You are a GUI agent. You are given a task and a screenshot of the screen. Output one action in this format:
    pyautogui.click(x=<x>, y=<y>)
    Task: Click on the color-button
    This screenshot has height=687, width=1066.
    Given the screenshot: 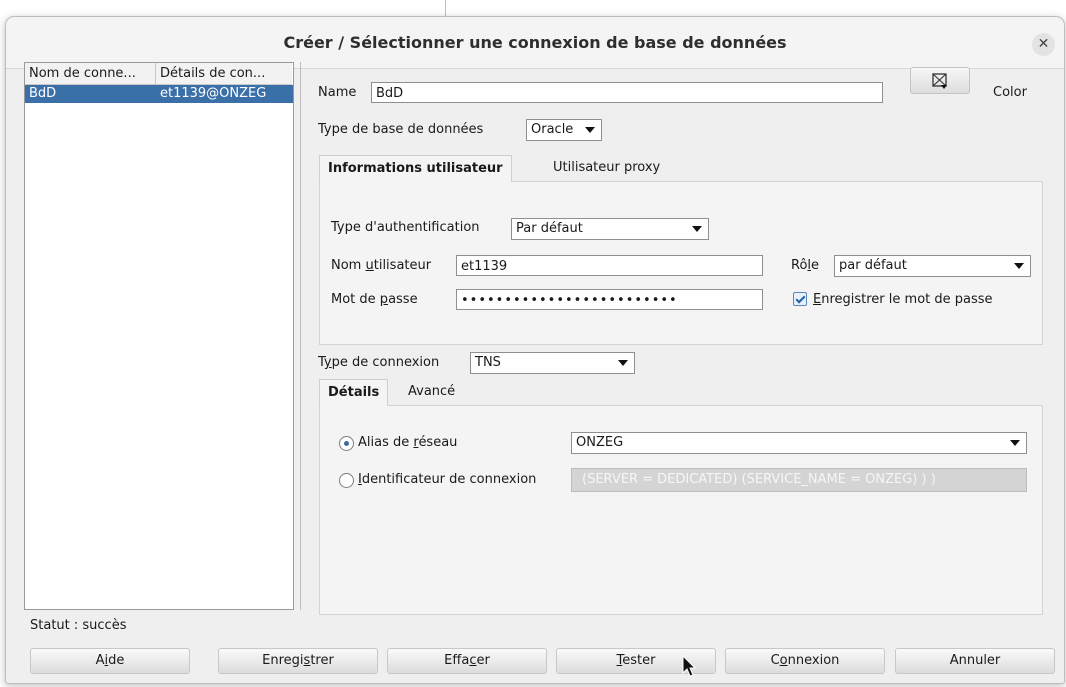 What is the action you would take?
    pyautogui.click(x=940, y=80)
    